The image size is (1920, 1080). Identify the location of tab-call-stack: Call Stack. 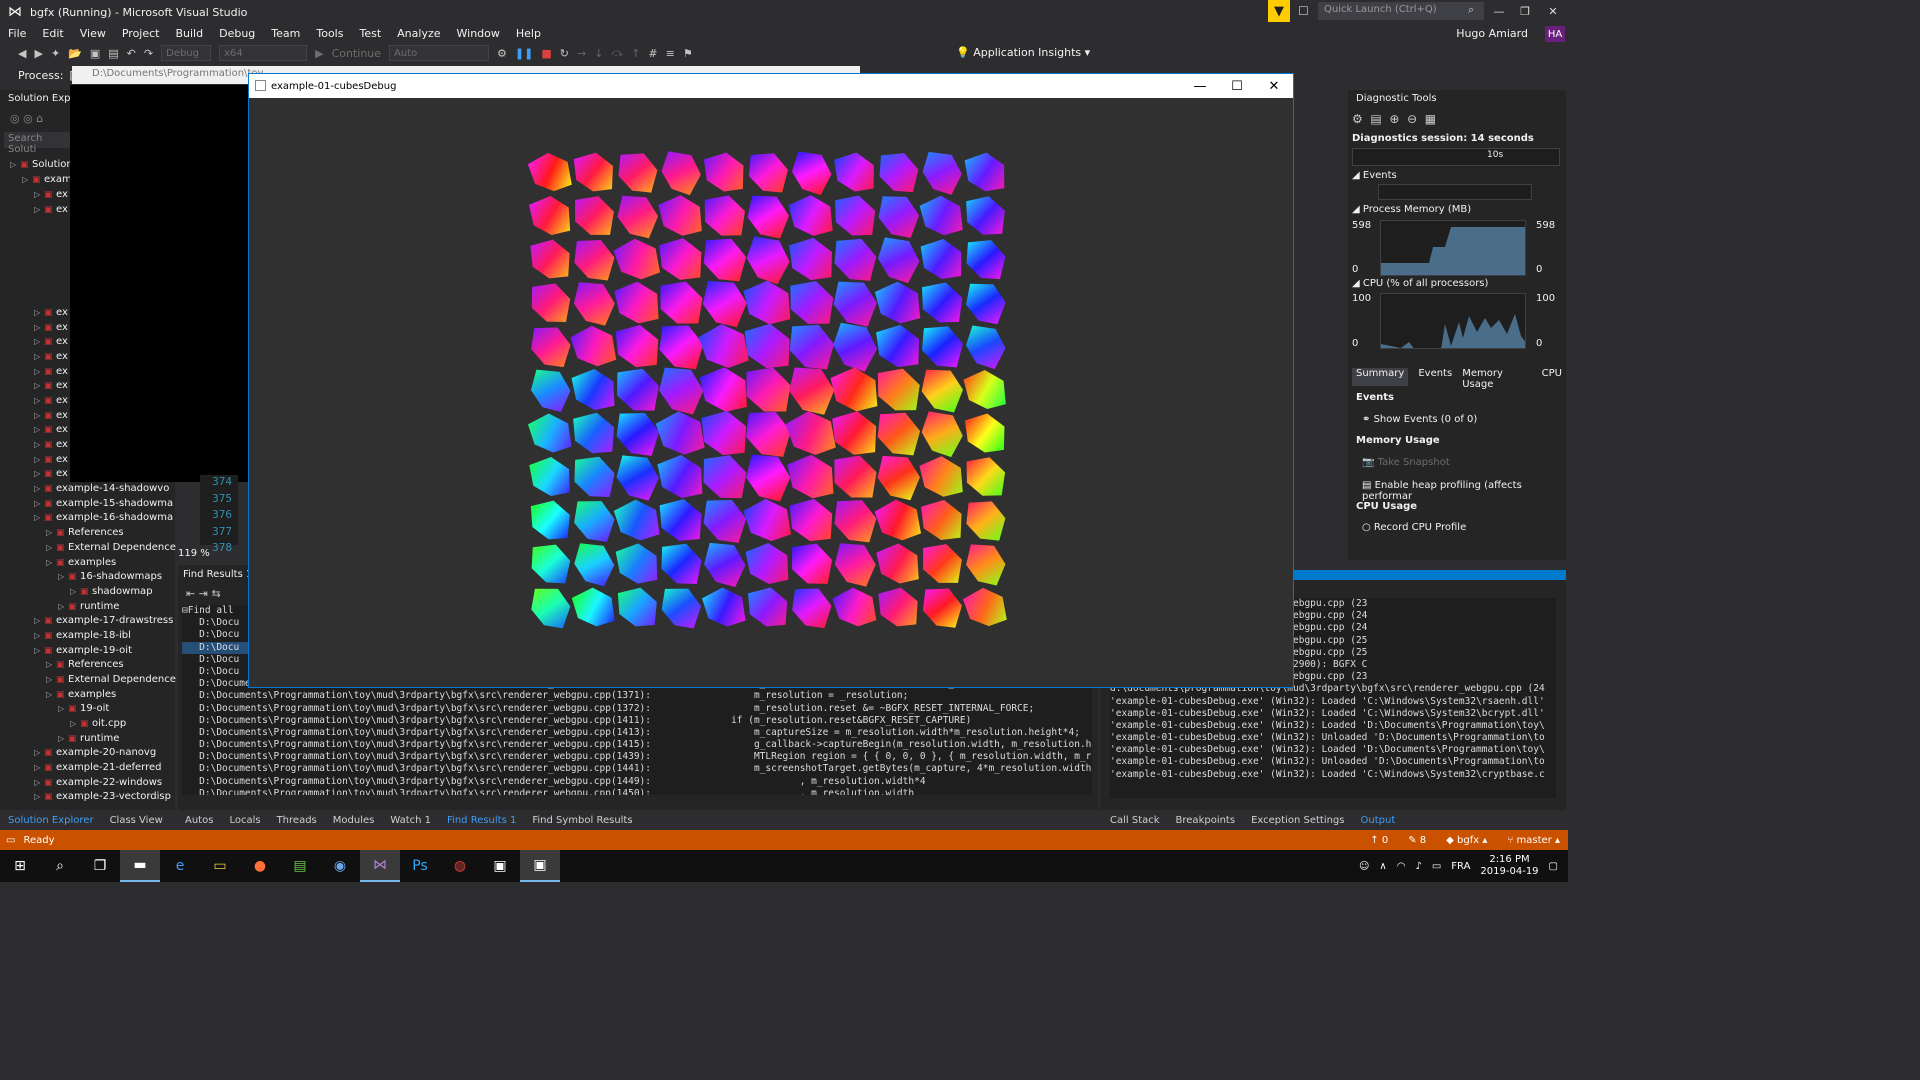
(1135, 820).